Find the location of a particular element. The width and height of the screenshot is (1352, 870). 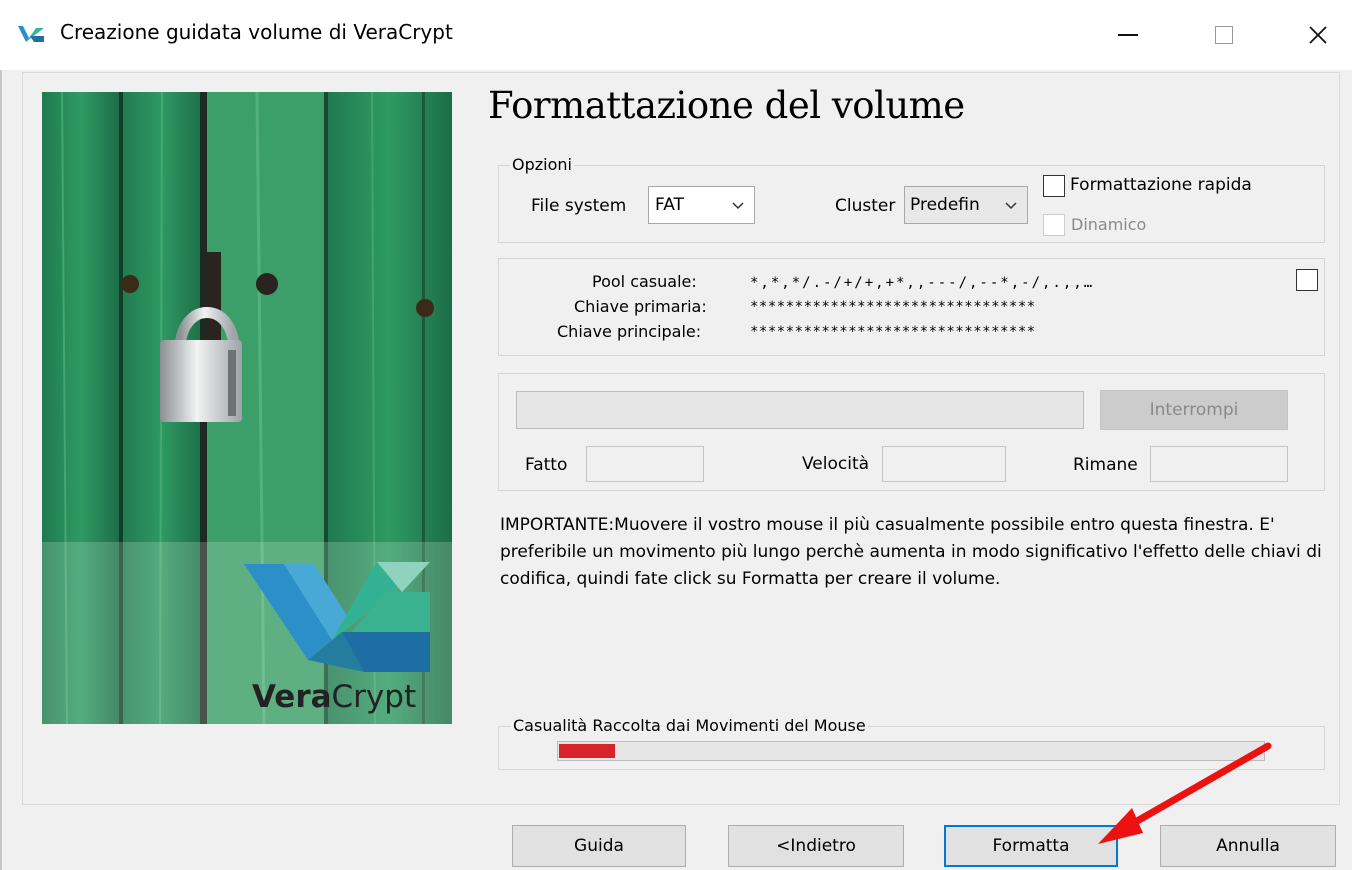

arrow-head-icon is located at coordinates (1120, 826).